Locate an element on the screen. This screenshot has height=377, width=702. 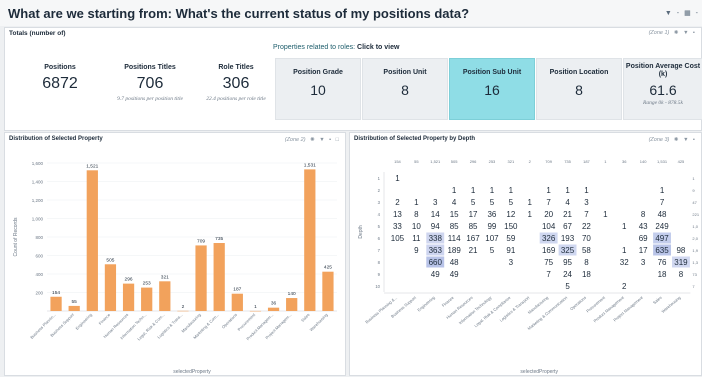
heatmap-cell-value: 69 is located at coordinates (643, 238).